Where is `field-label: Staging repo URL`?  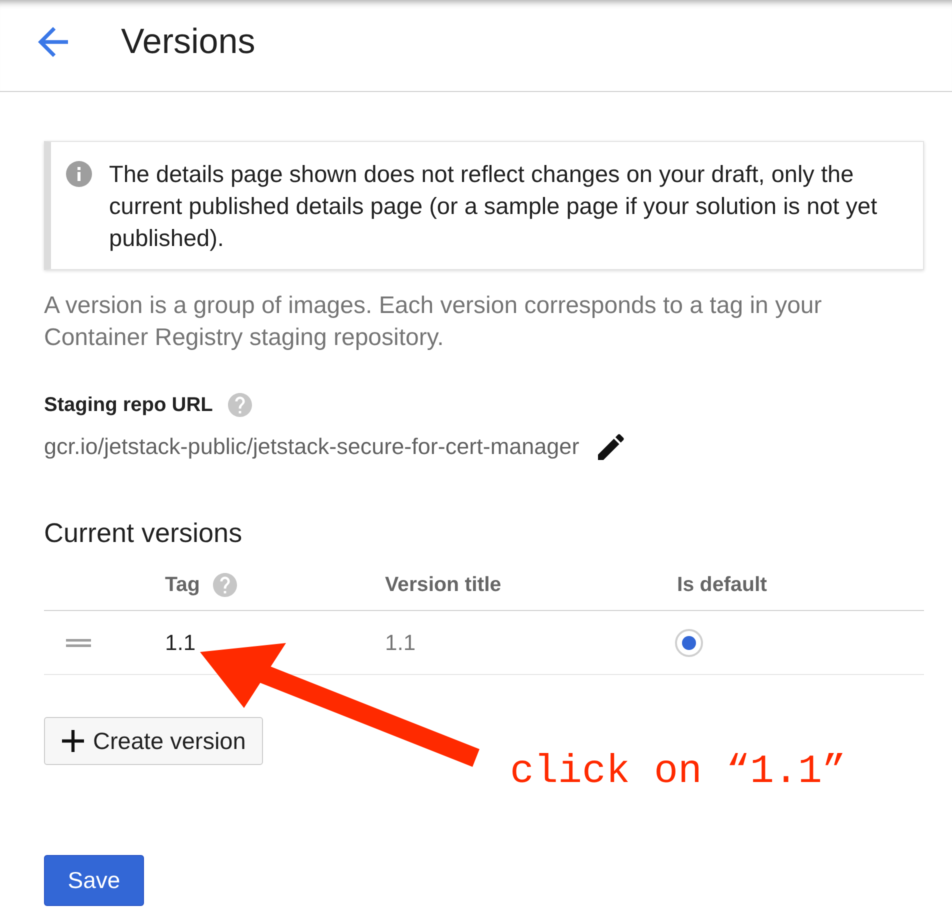 field-label: Staging repo URL is located at coordinates (128, 405).